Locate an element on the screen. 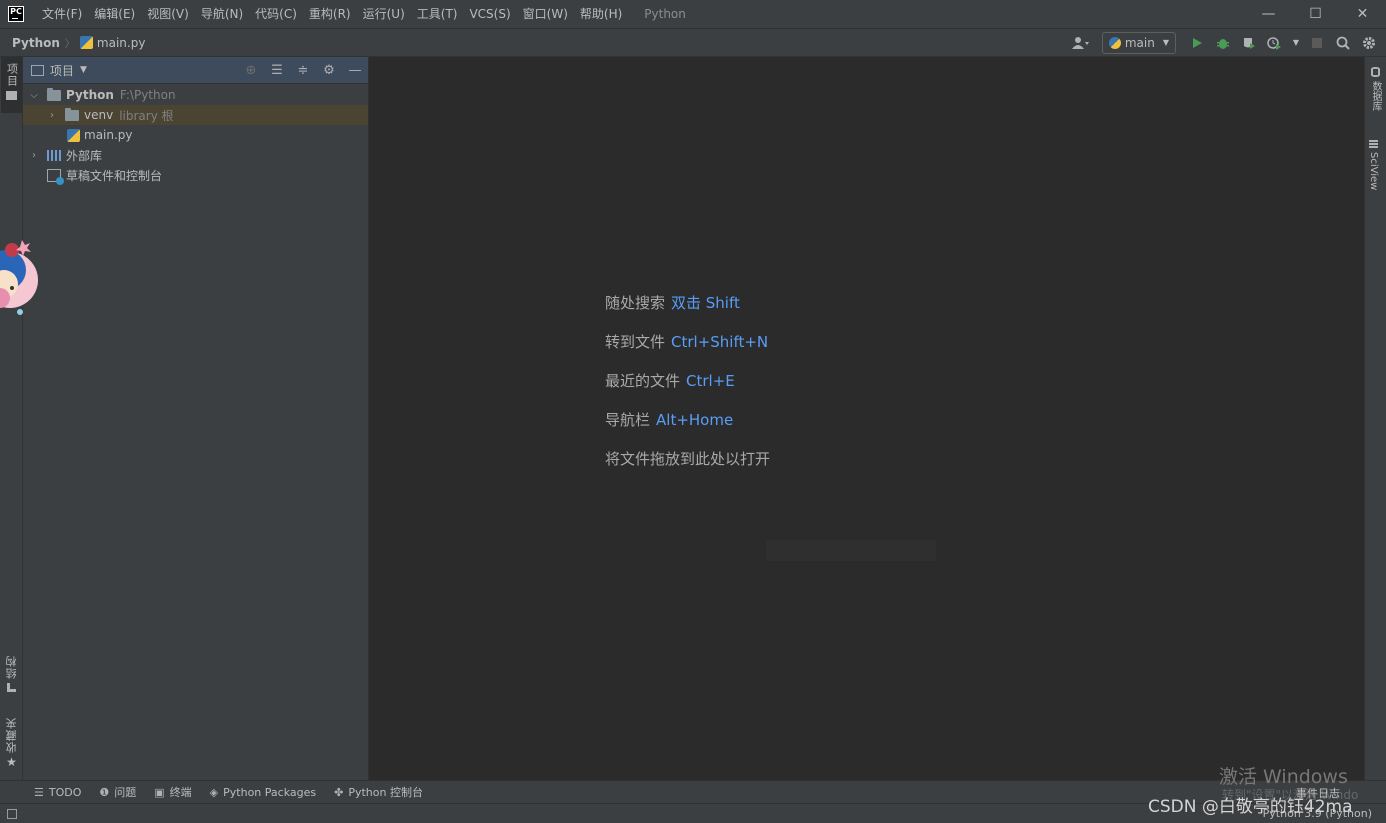 The width and height of the screenshot is (1386, 823). tree-item-main-py: main.py is located at coordinates (195, 135).